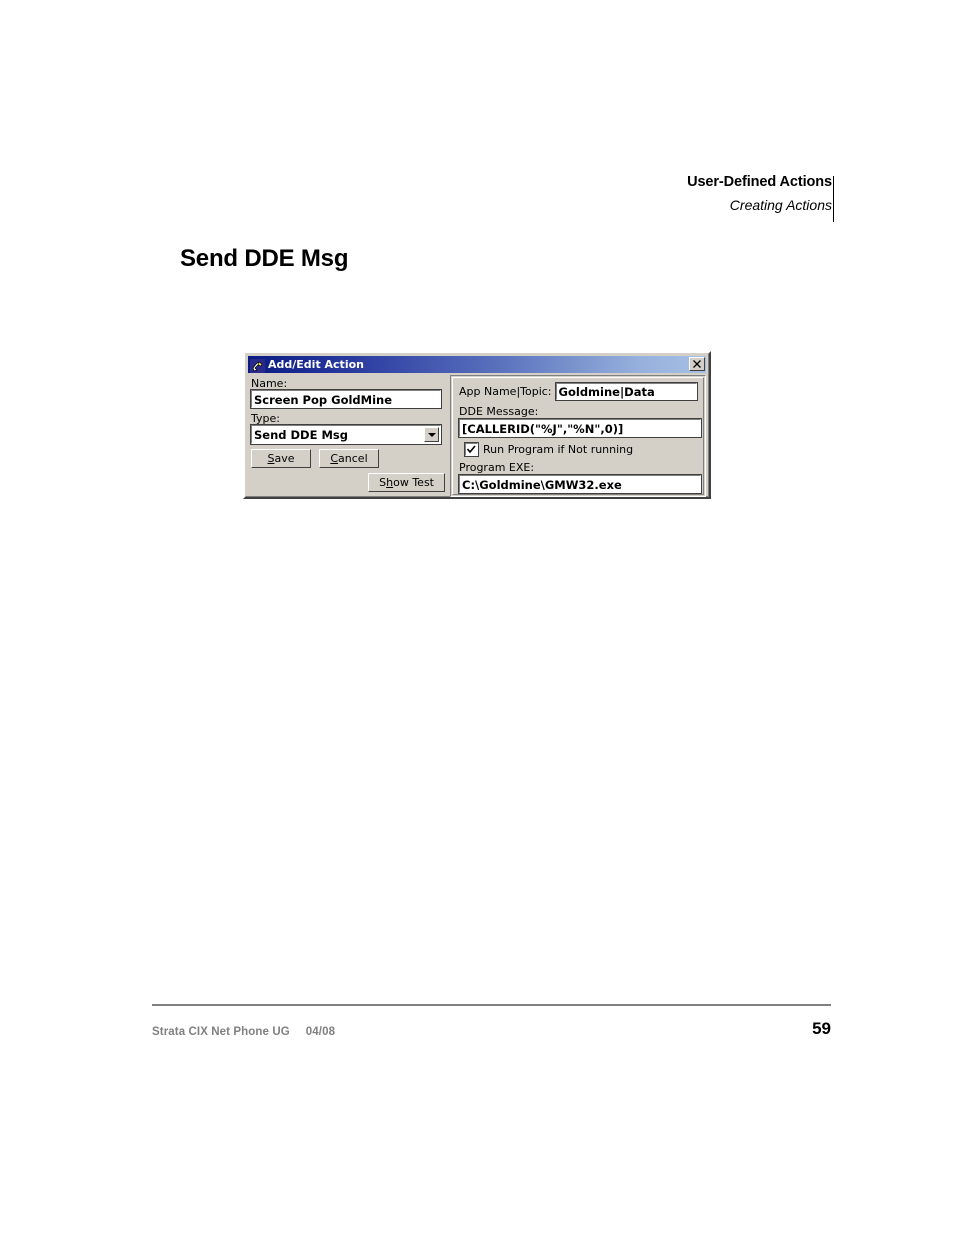  I want to click on footer-divider, so click(491, 1005).